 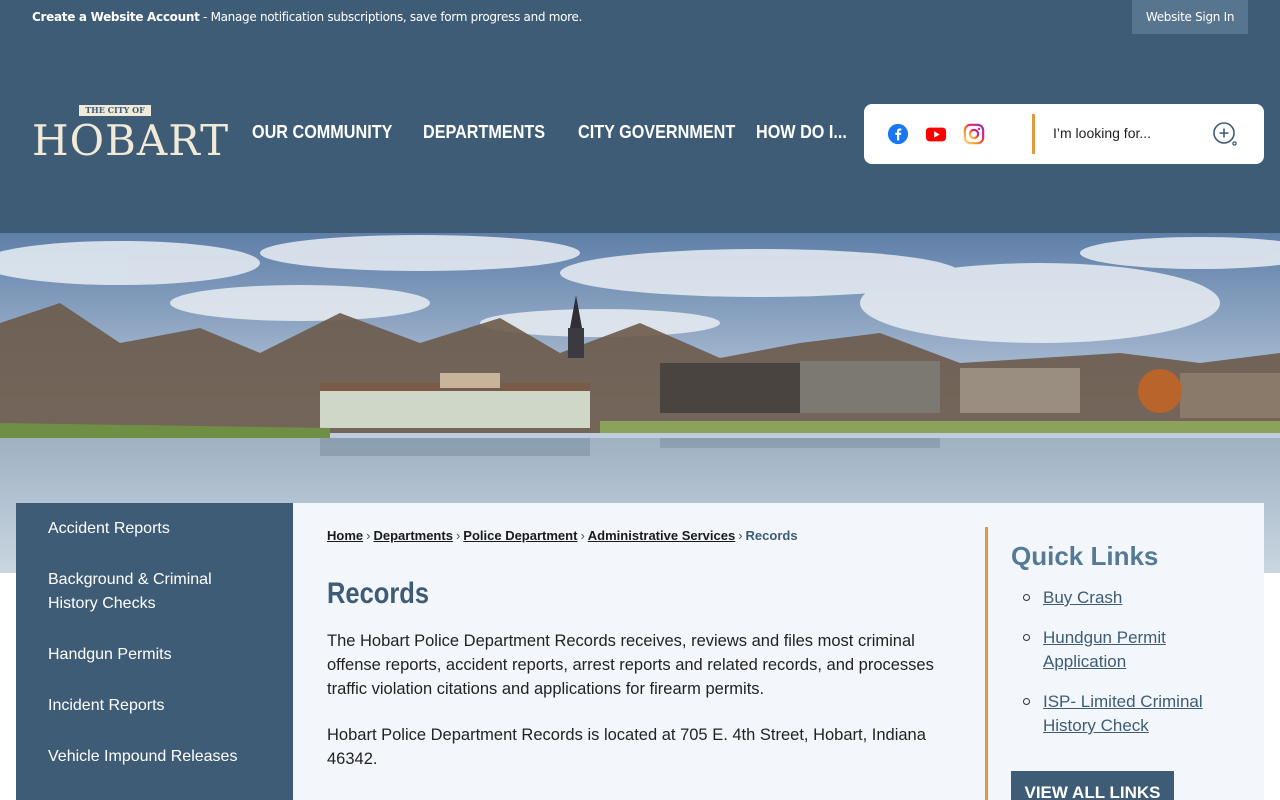 What do you see at coordinates (115, 110) in the screenshot?
I see `logo-subtitle: THE CITY OF` at bounding box center [115, 110].